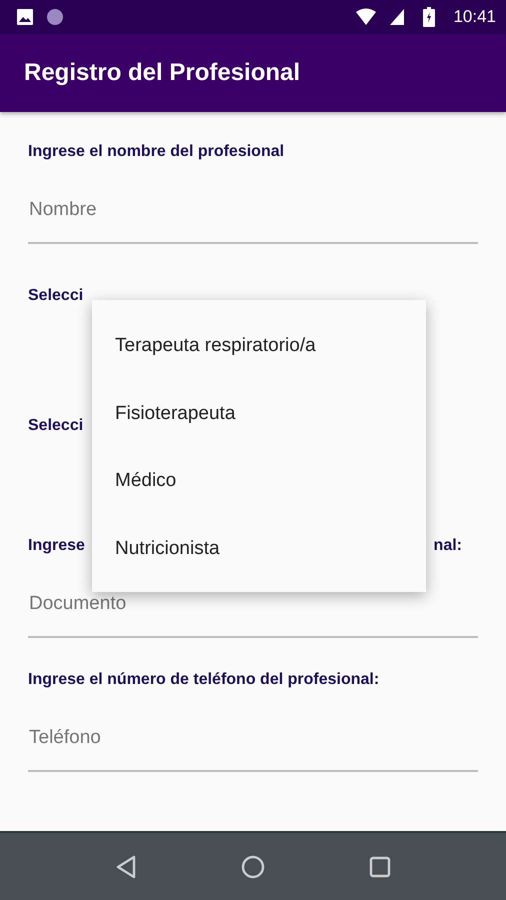 The image size is (506, 900). Describe the element at coordinates (162, 73) in the screenshot. I see `screen-title: Registro del Profesional` at that location.